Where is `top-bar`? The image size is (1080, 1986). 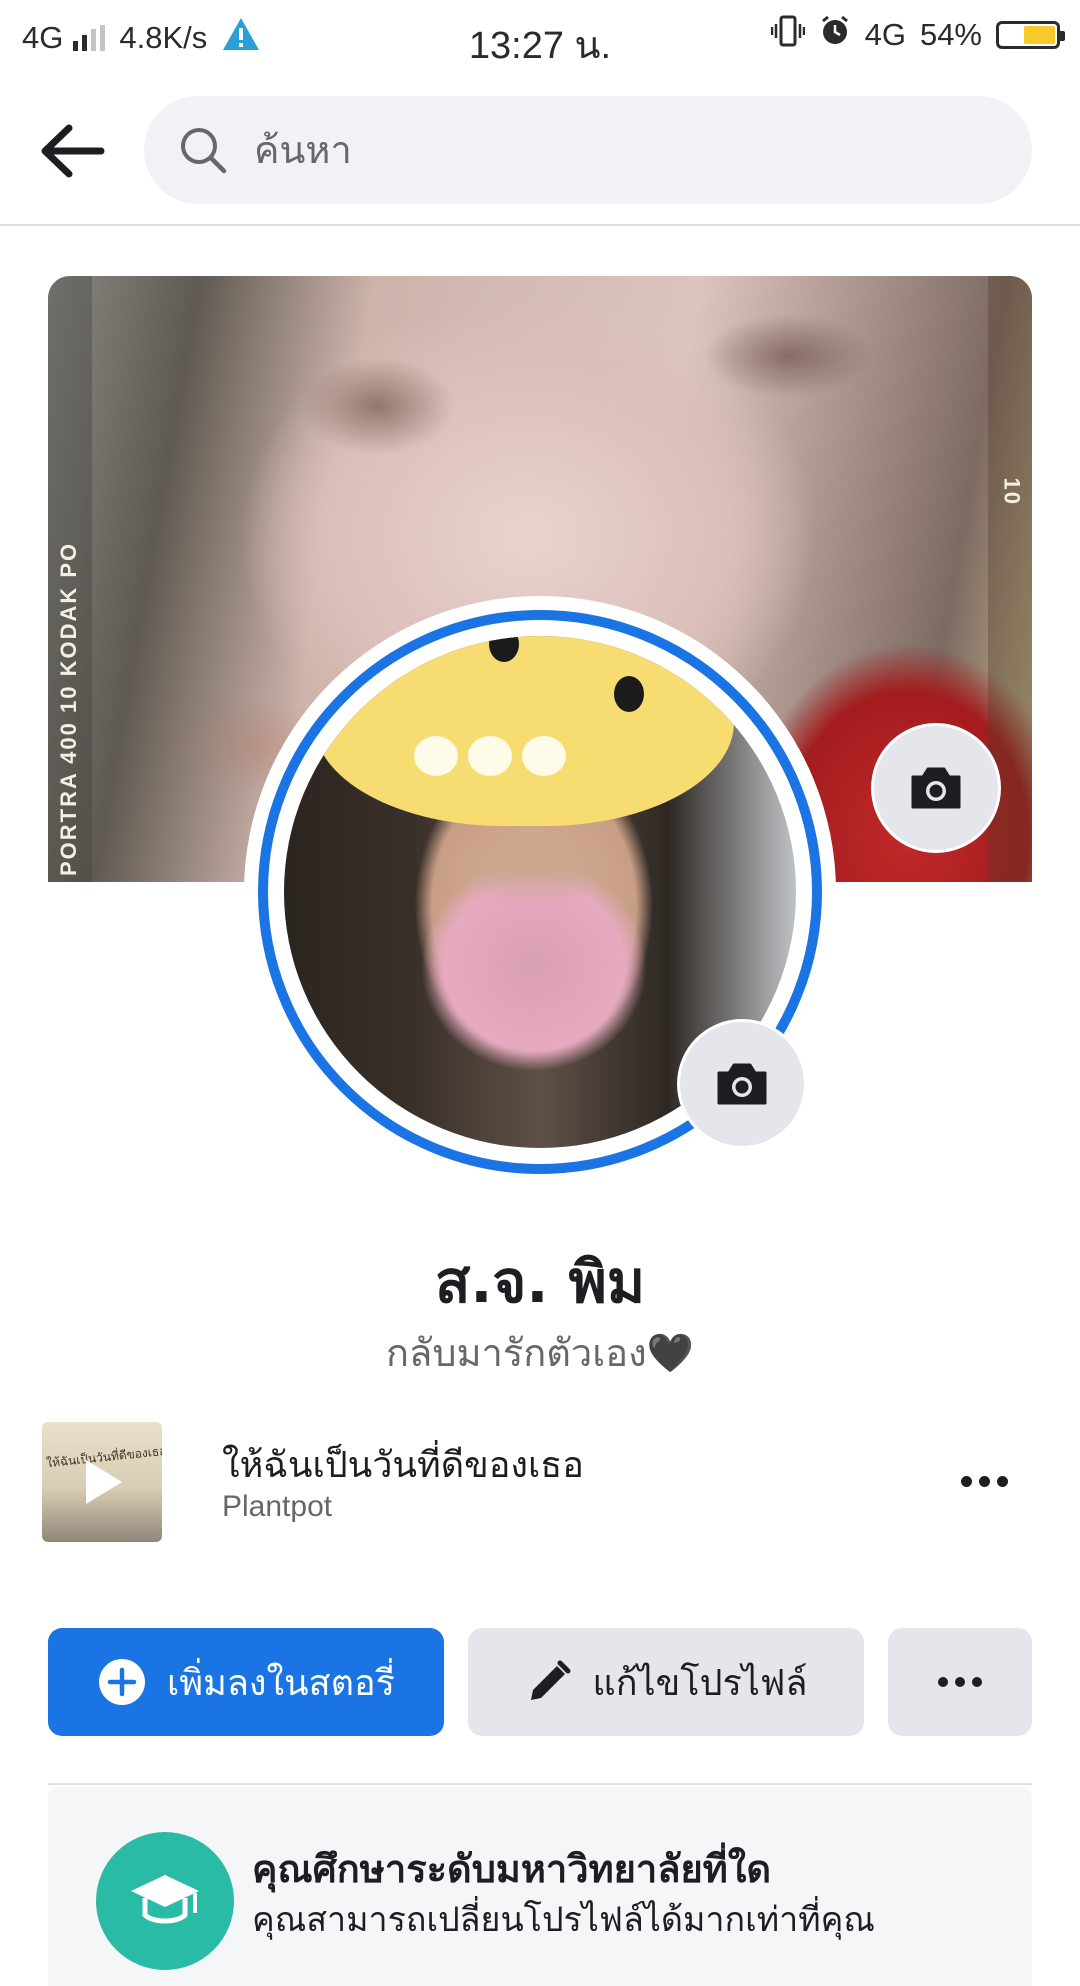 top-bar is located at coordinates (540, 151).